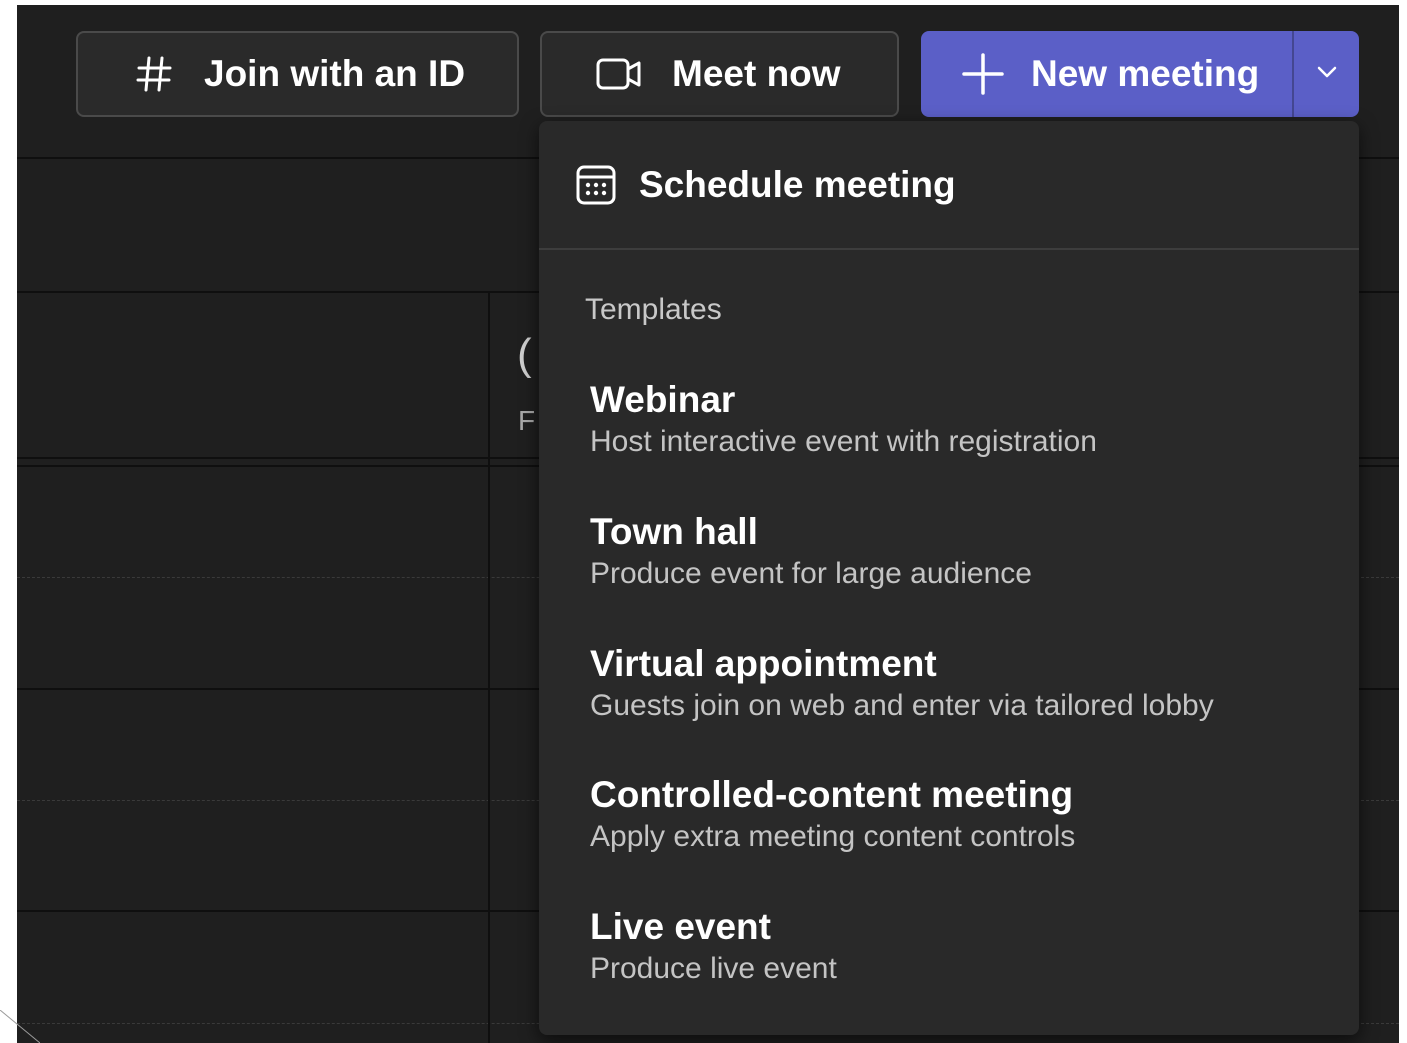 This screenshot has height=1043, width=1407. I want to click on schedule-meeting-label: Schedule meeting, so click(797, 184).